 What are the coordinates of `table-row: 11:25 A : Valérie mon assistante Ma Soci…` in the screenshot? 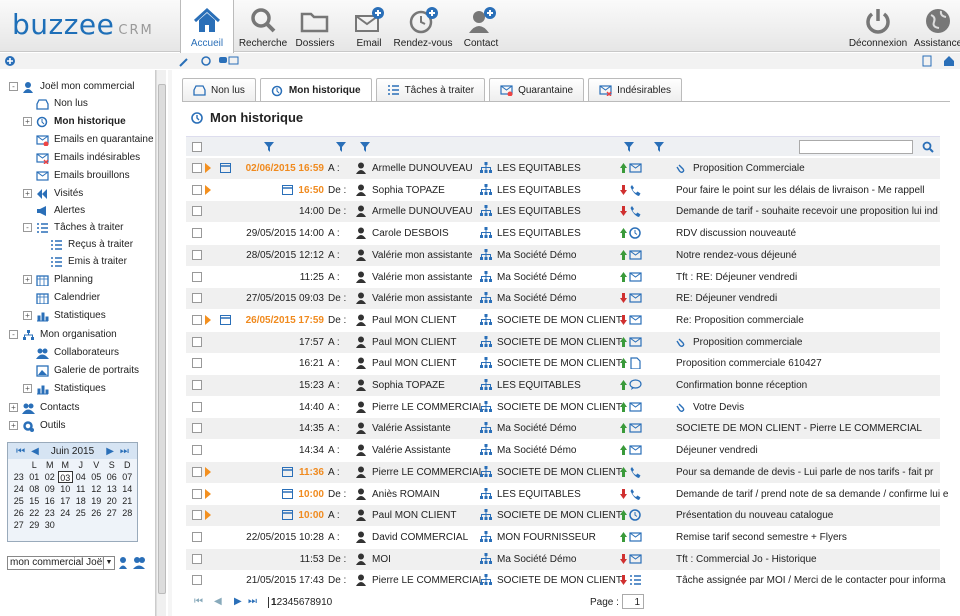 It's located at (563, 277).